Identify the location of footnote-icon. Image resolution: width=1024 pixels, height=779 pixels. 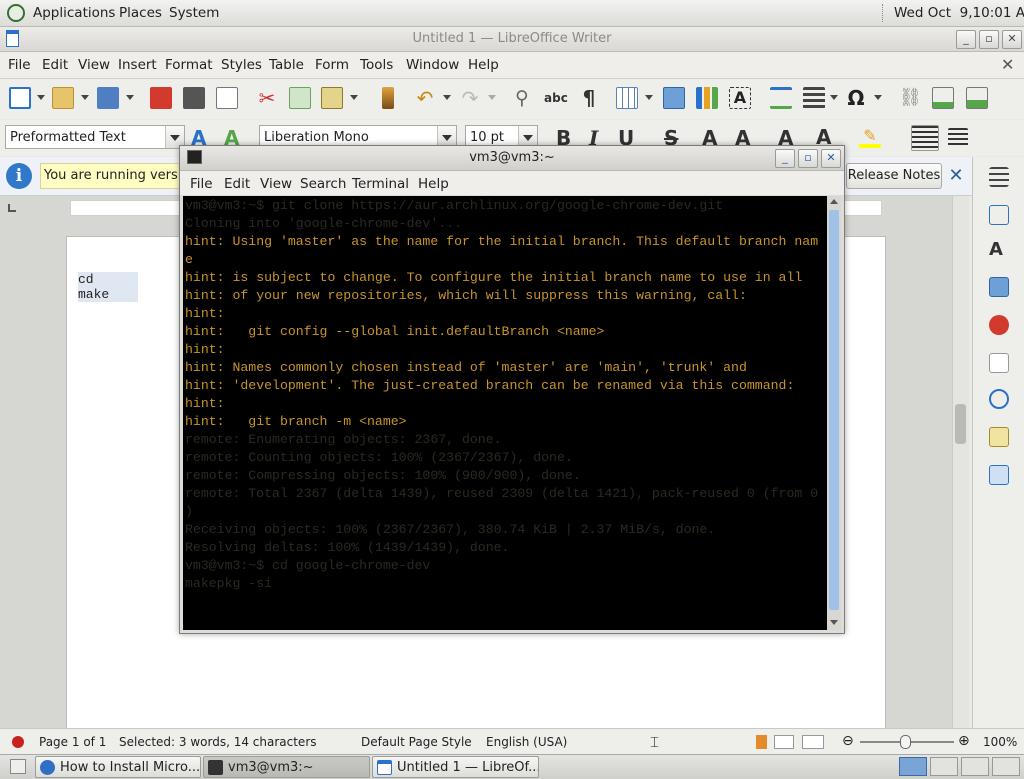
(943, 98).